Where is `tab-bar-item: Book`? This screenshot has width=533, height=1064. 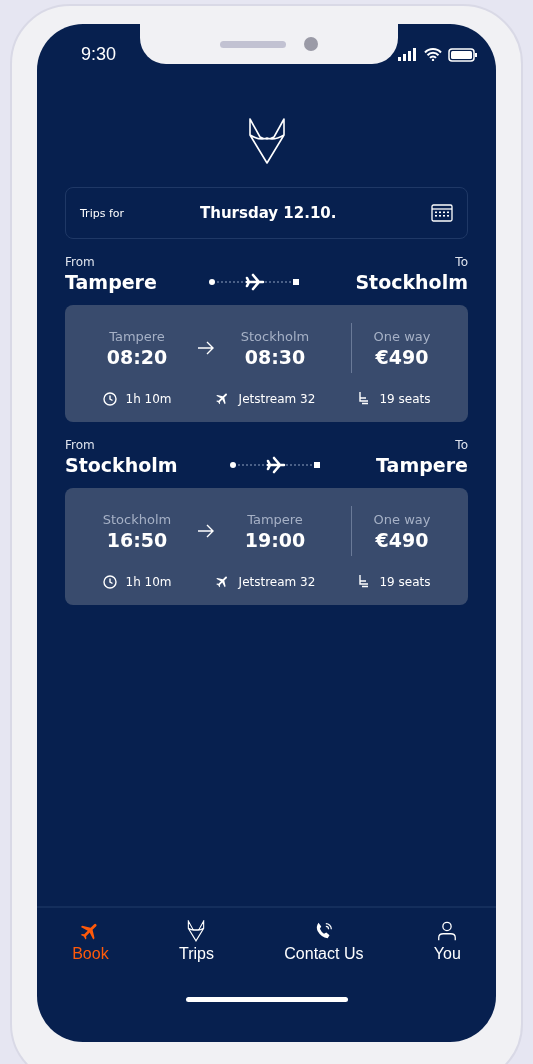 tab-bar-item: Book is located at coordinates (90, 941).